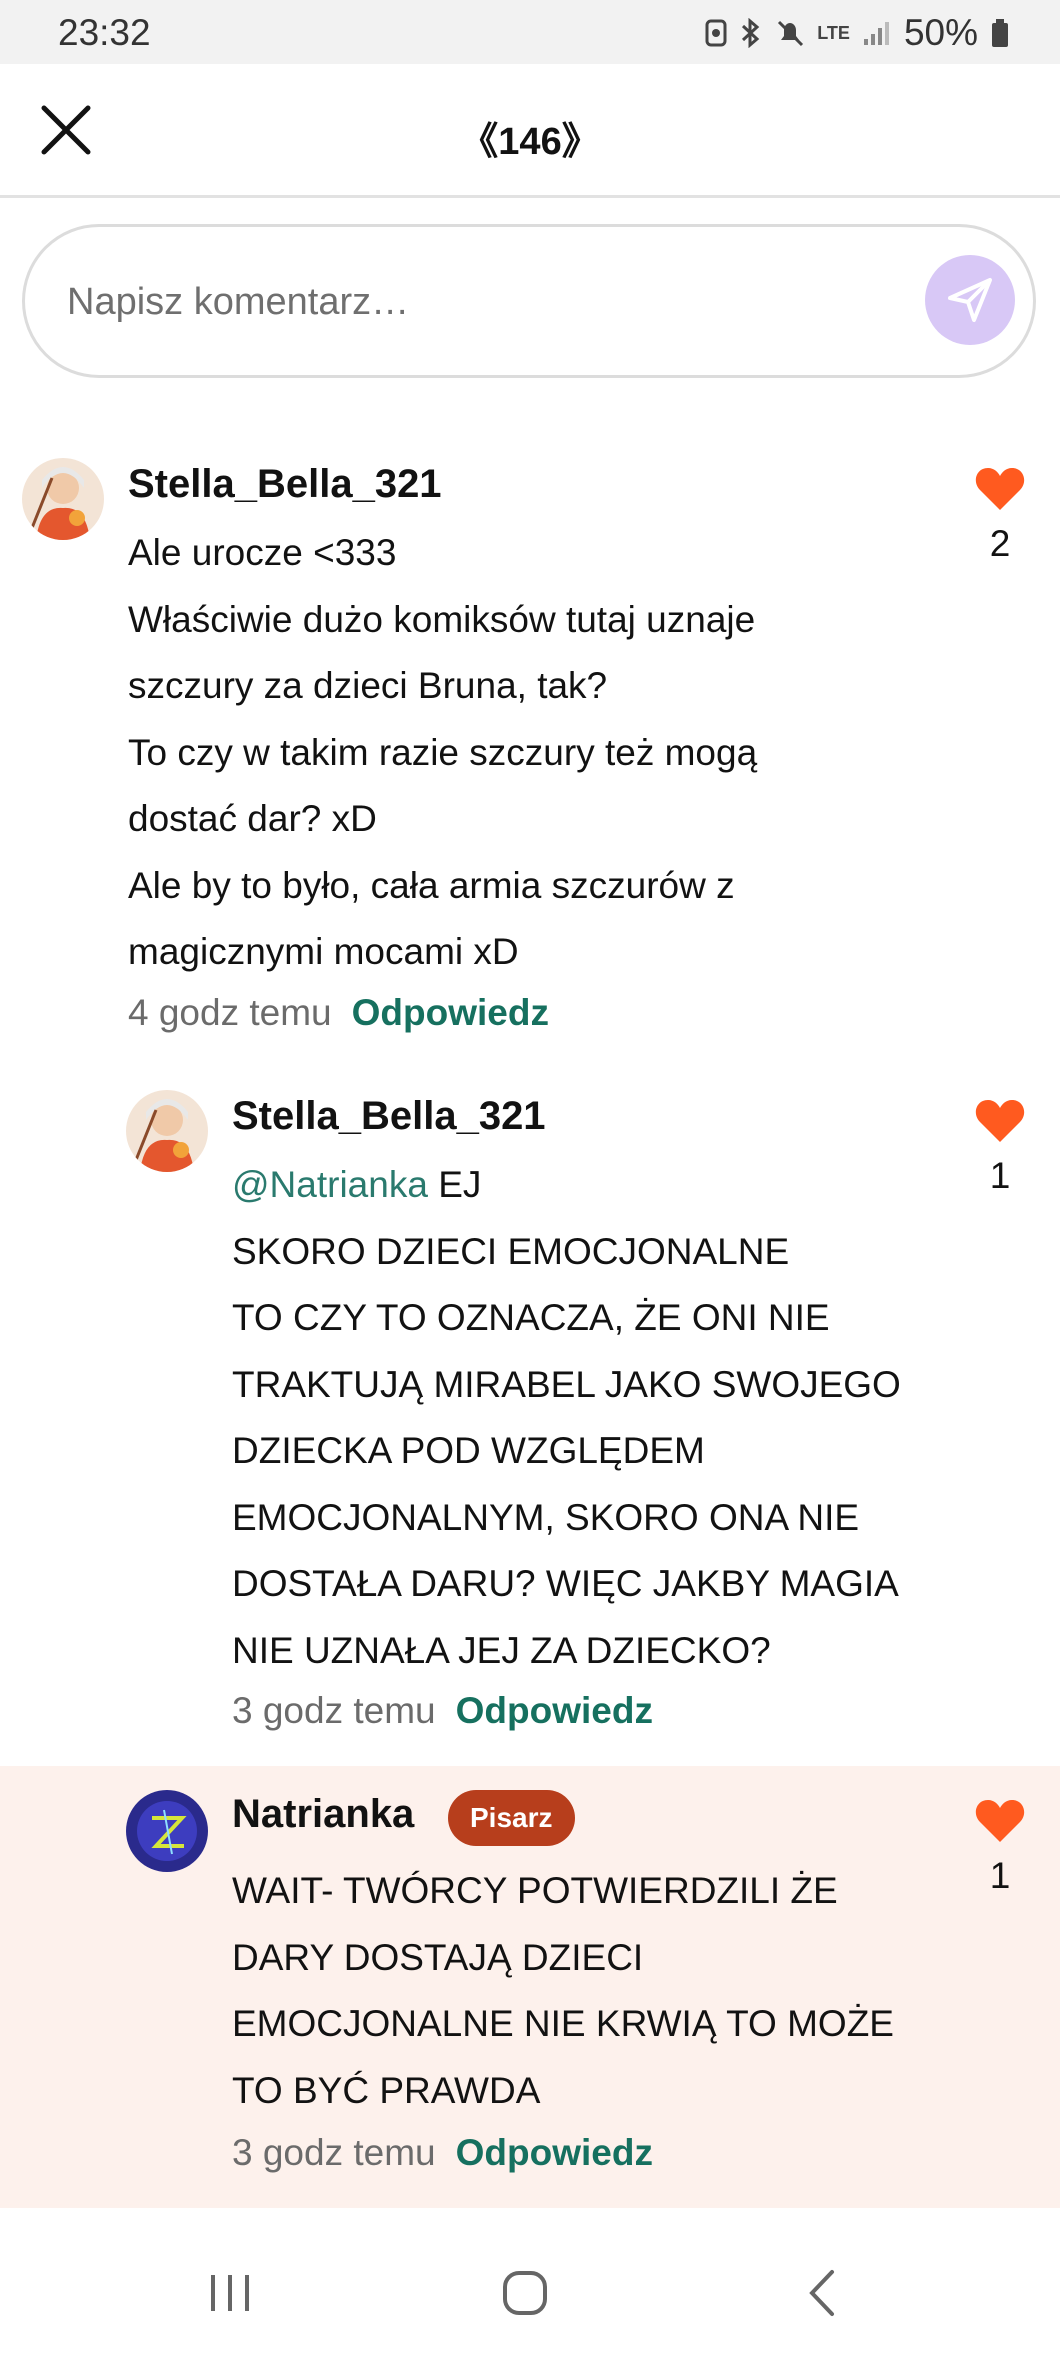 The height and width of the screenshot is (2363, 1060). Describe the element at coordinates (454, 1184) in the screenshot. I see `comment-line-rest: EJ` at that location.